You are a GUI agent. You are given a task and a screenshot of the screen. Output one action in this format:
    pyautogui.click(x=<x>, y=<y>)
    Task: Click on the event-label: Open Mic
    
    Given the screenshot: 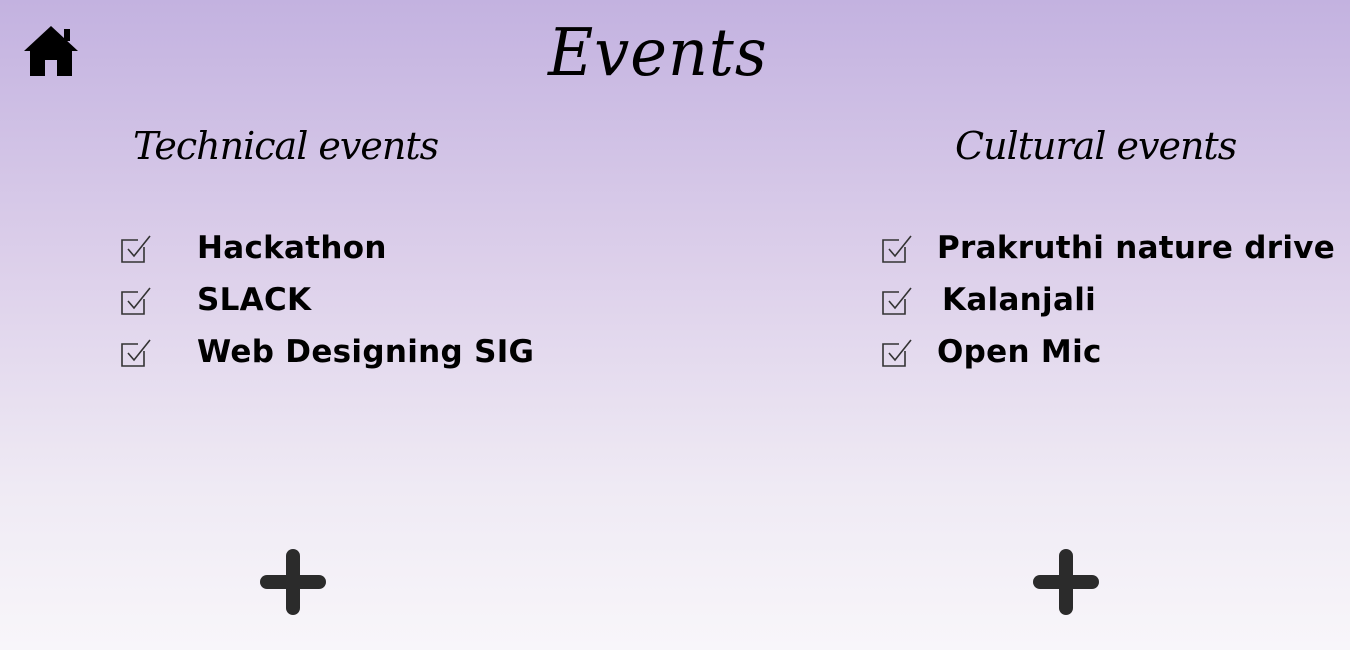 What is the action you would take?
    pyautogui.click(x=1019, y=352)
    